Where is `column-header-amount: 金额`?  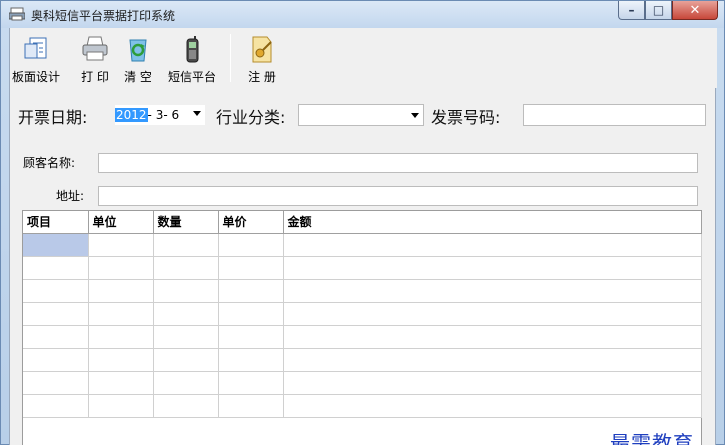
column-header-amount: 金额 is located at coordinates (492, 222).